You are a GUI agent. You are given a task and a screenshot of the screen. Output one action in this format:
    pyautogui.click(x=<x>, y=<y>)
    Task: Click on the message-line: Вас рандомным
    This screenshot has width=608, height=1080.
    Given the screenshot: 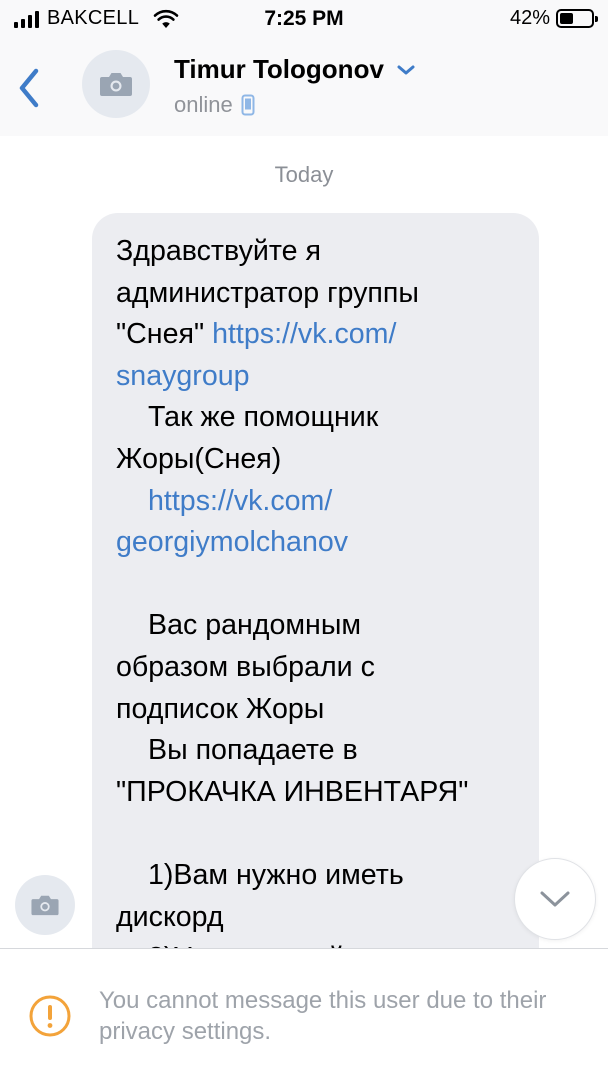 What is the action you would take?
    pyautogui.click(x=255, y=625)
    